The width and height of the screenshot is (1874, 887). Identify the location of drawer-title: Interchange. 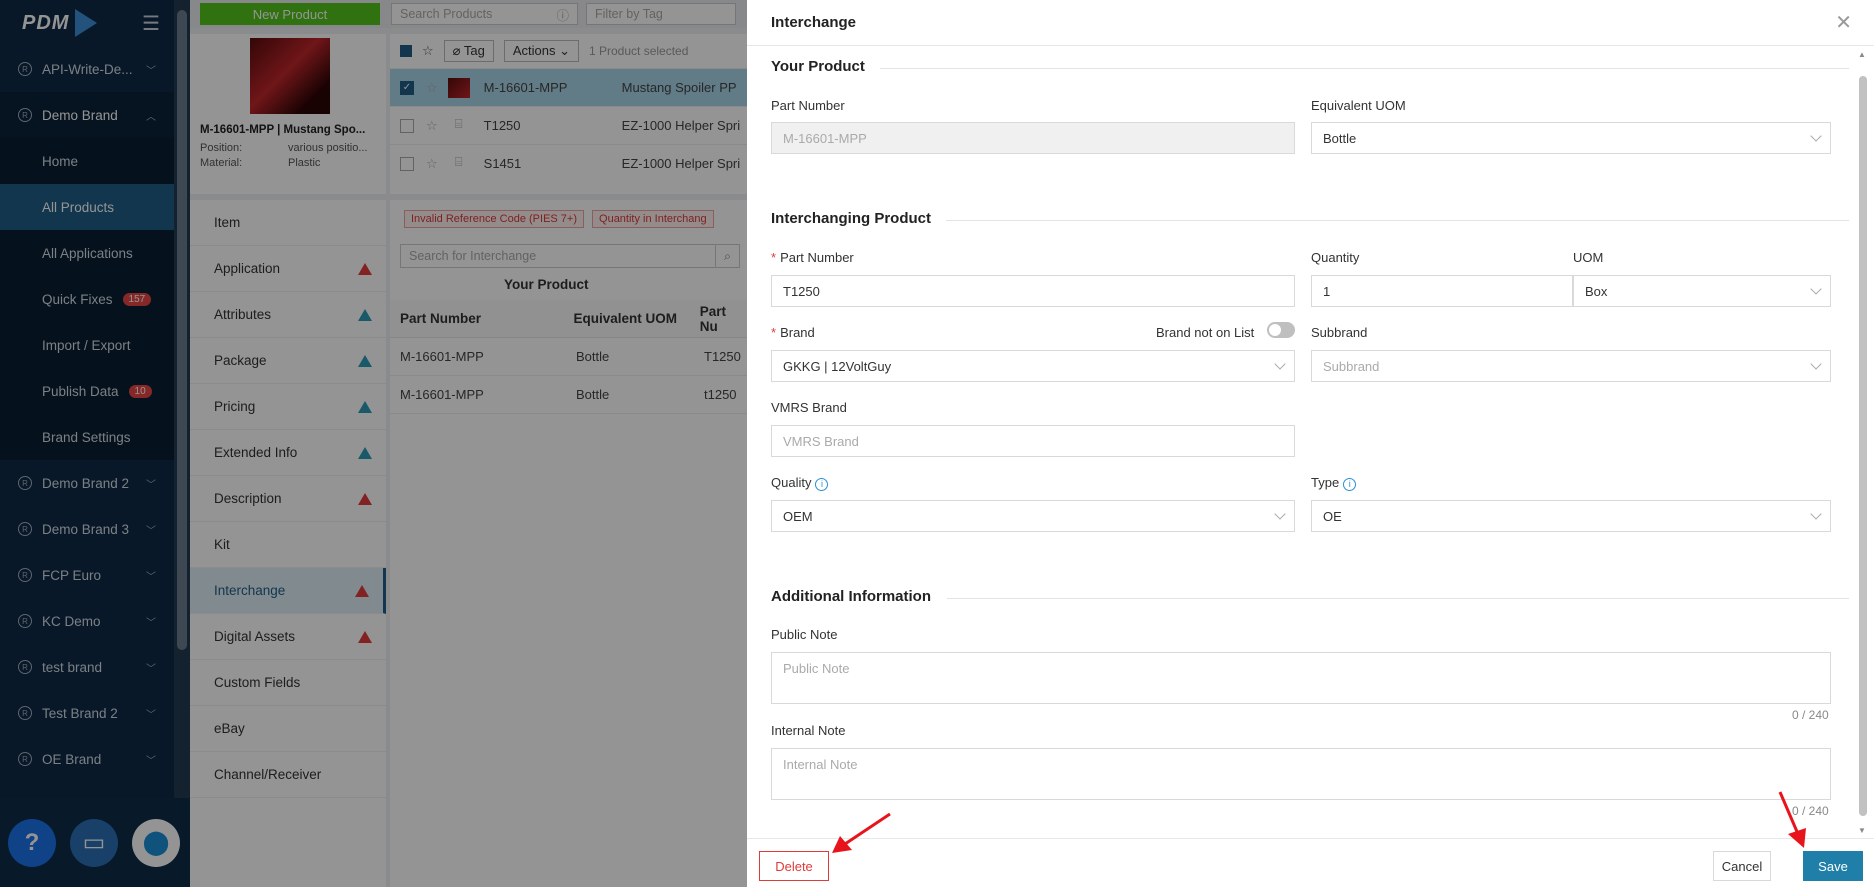
(814, 22).